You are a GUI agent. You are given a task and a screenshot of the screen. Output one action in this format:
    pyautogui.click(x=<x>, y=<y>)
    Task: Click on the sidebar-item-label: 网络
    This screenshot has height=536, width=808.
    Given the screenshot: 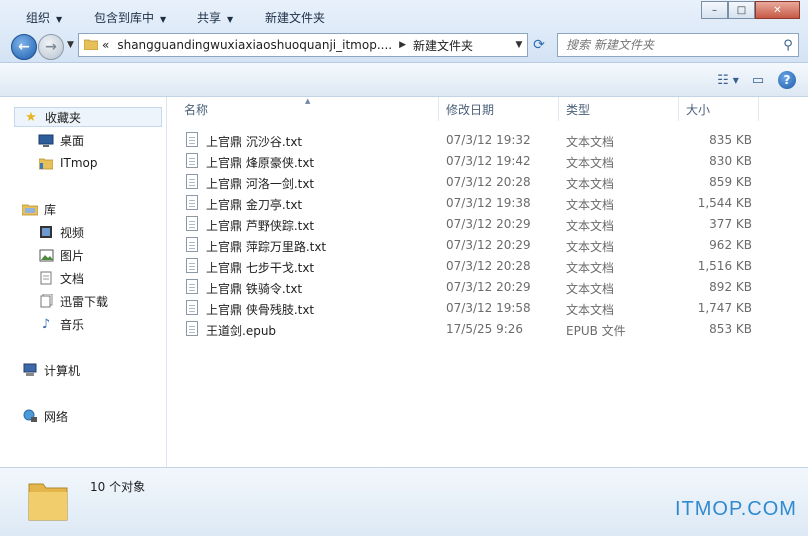 What is the action you would take?
    pyautogui.click(x=56, y=416)
    